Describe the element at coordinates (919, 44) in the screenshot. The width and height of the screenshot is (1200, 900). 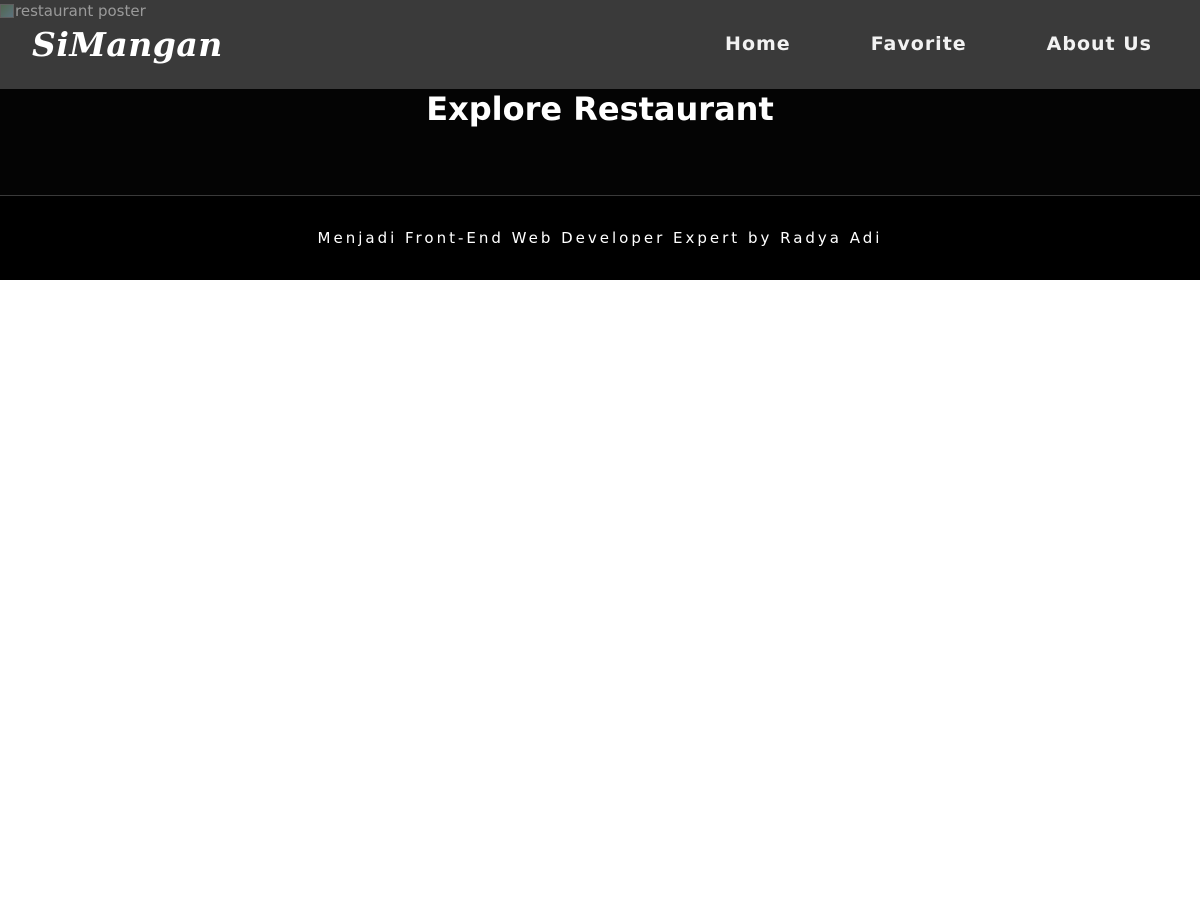
I see `nav-favorite-link: Favorite` at that location.